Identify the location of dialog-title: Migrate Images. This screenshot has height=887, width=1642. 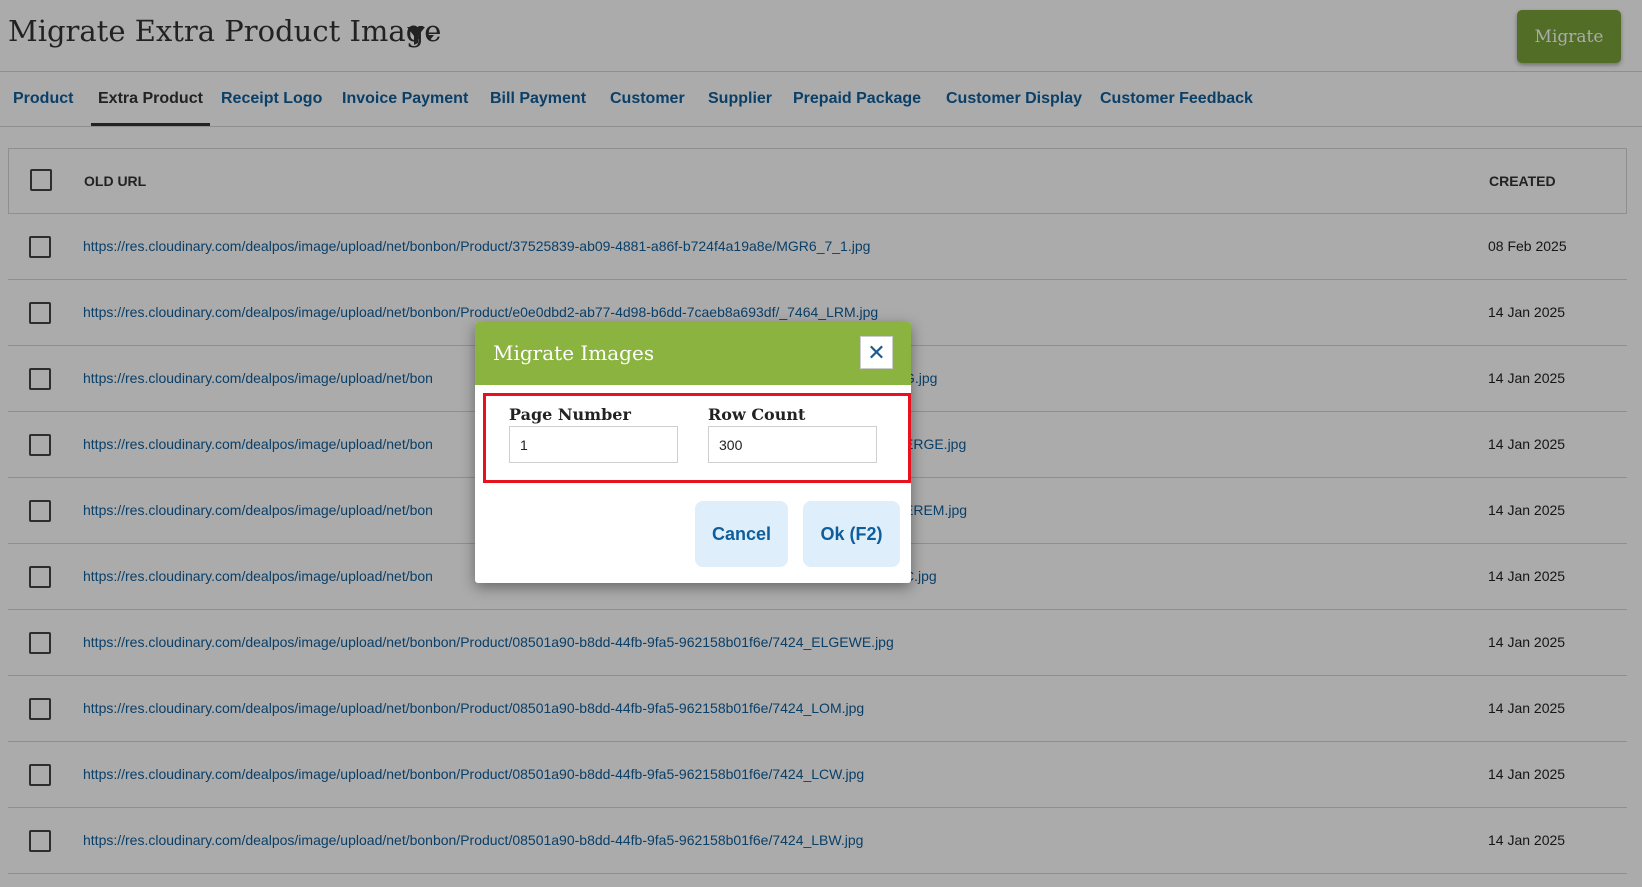
(574, 353).